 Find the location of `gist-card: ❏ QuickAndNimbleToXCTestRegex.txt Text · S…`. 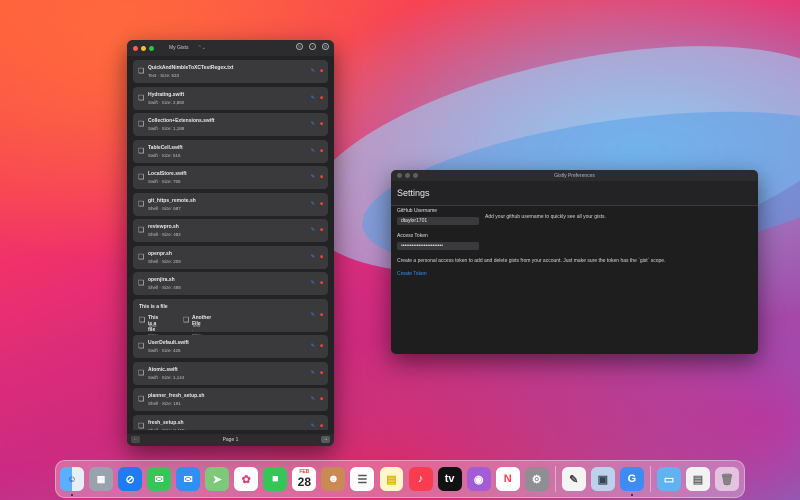

gist-card: ❏ QuickAndNimbleToXCTestRegex.txt Text · S… is located at coordinates (230, 71).